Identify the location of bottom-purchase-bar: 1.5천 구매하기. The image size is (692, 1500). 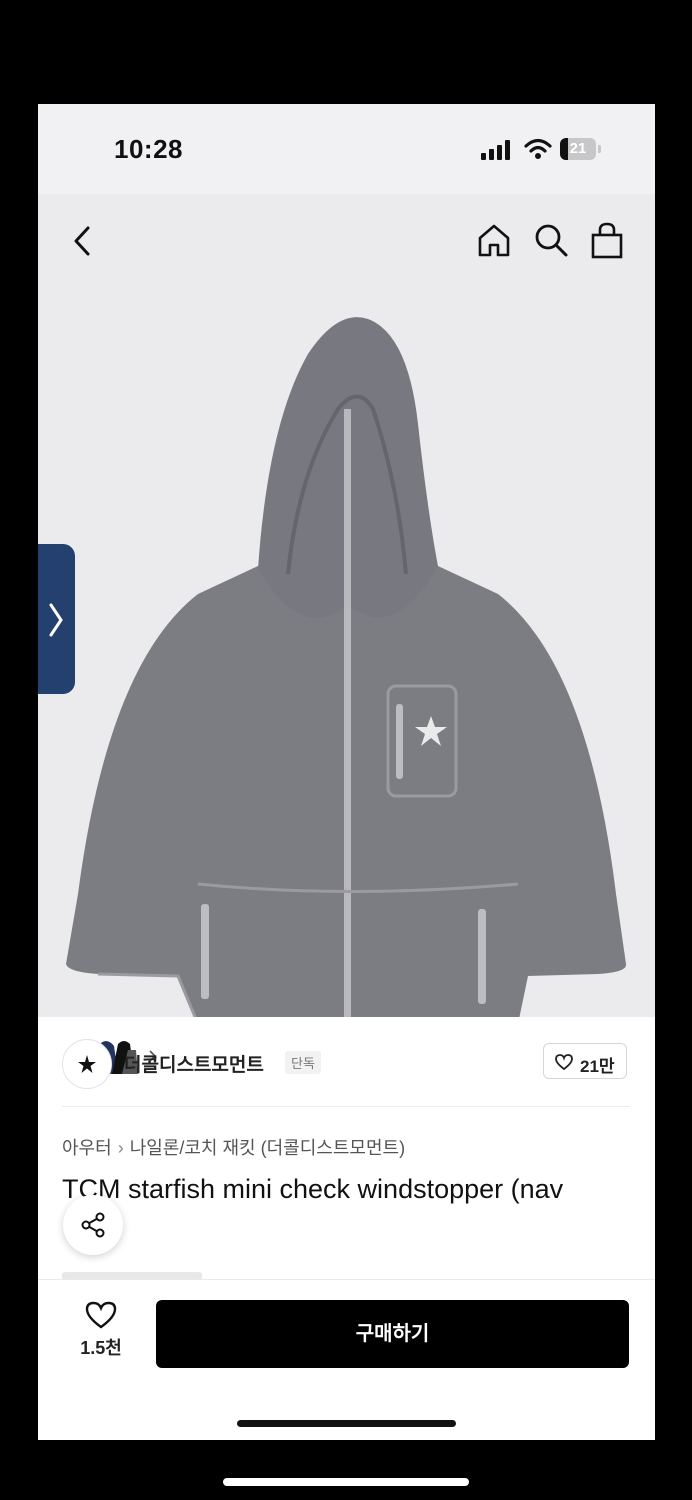
(346, 1359).